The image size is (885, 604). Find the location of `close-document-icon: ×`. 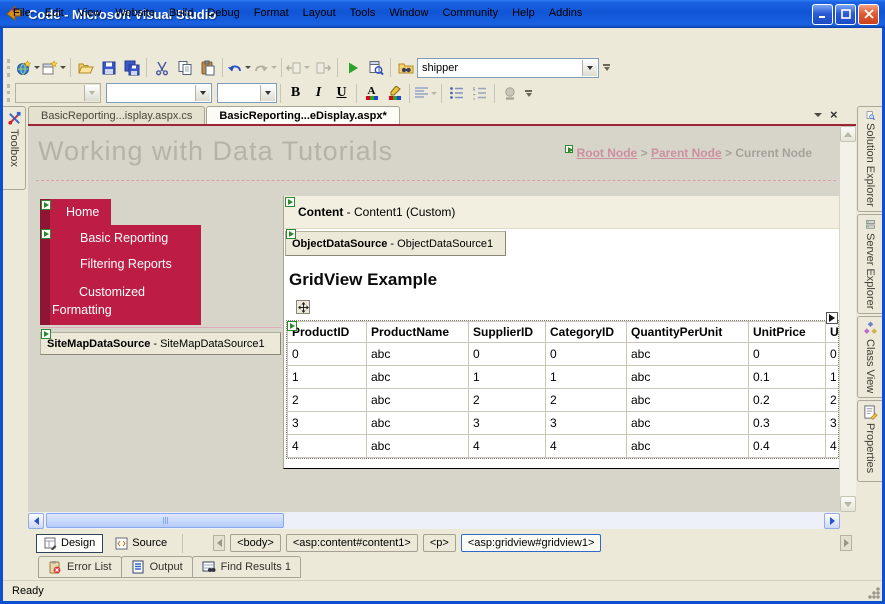

close-document-icon: × is located at coordinates (834, 114).